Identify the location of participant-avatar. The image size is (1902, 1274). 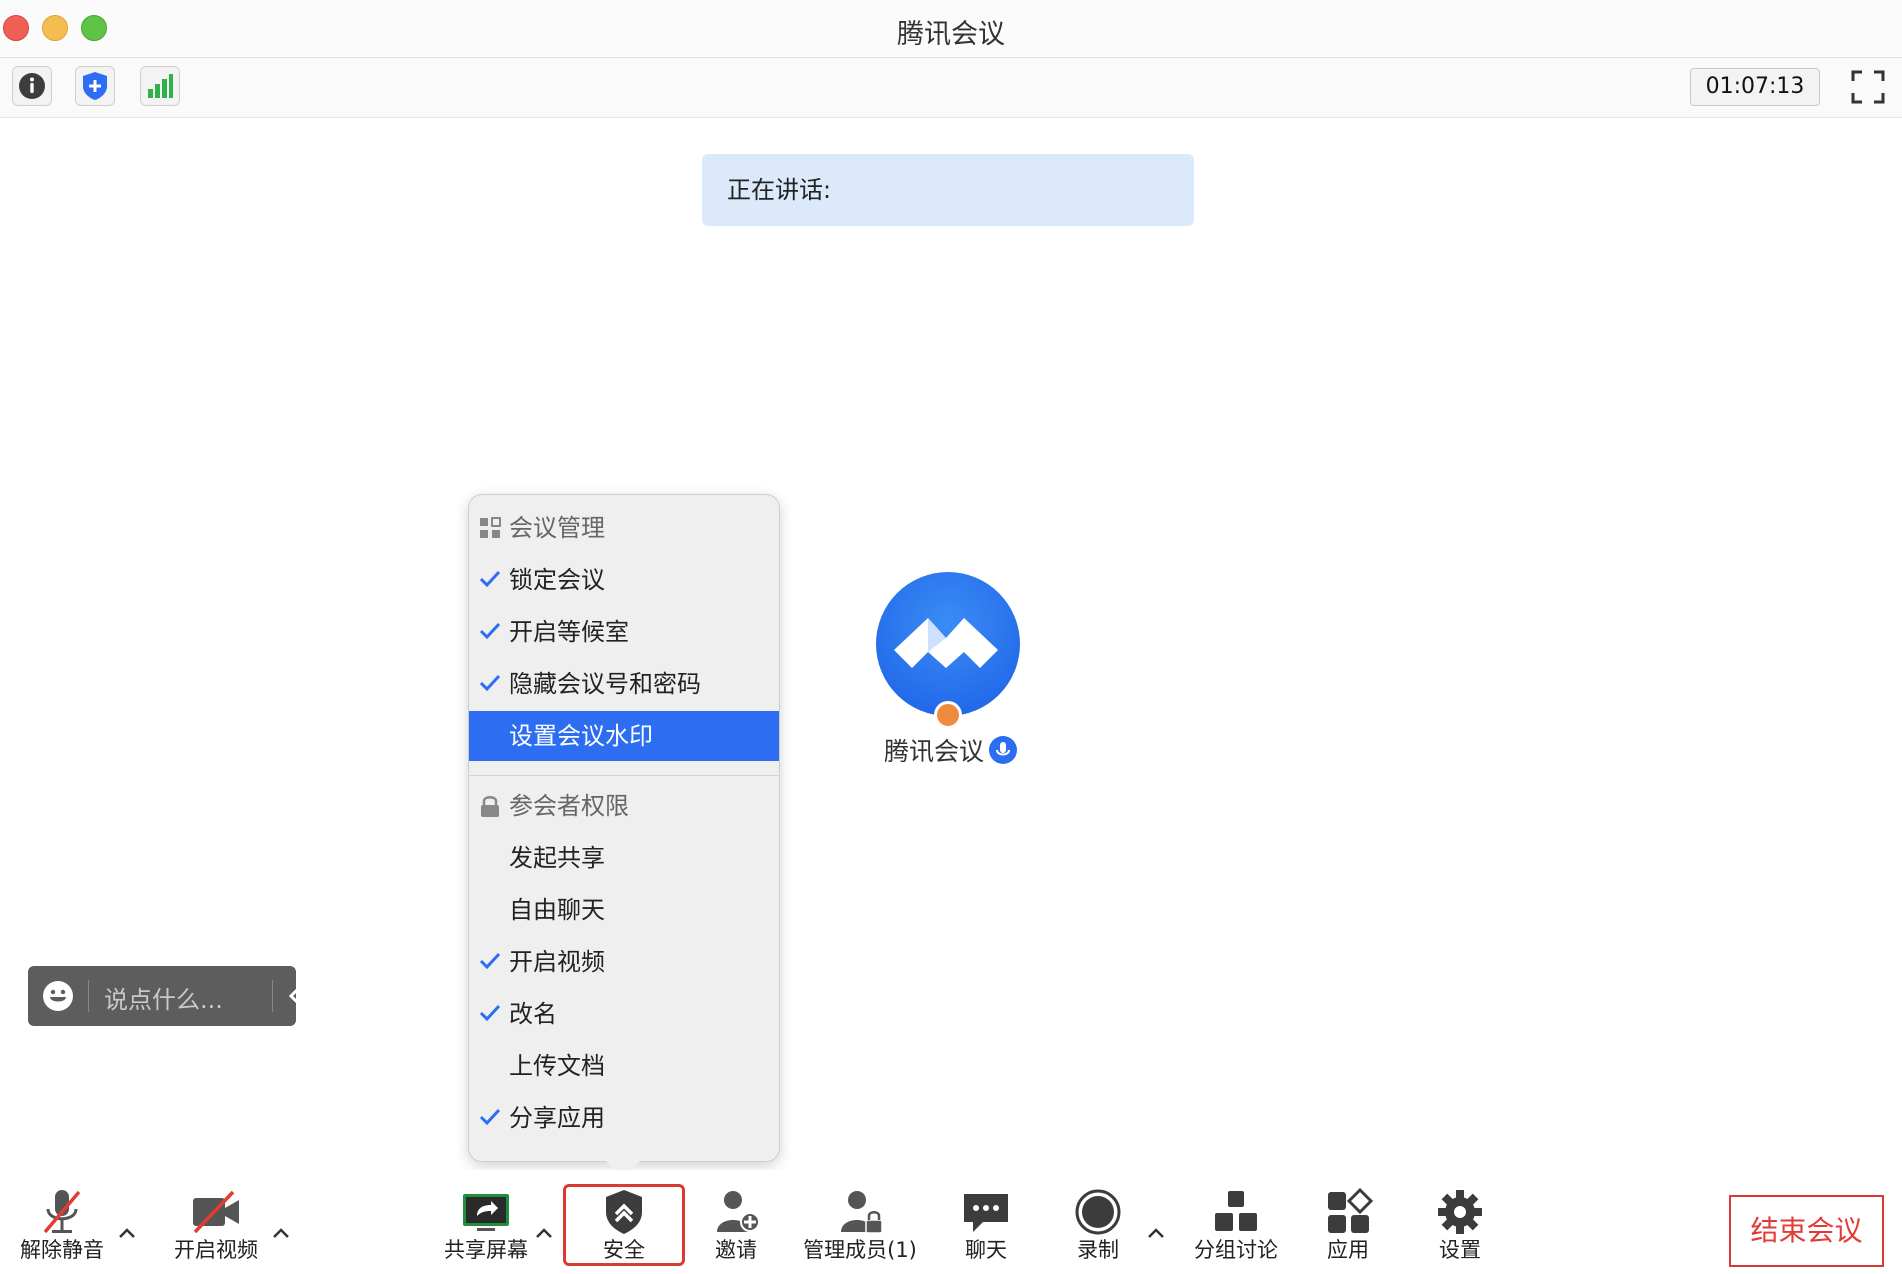
(948, 644).